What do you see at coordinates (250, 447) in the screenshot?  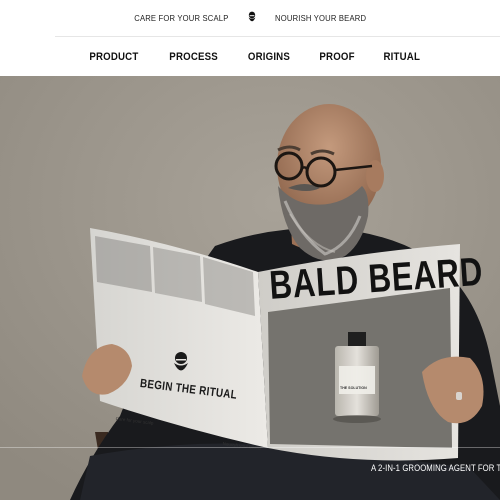 I see `hero-divider-line` at bounding box center [250, 447].